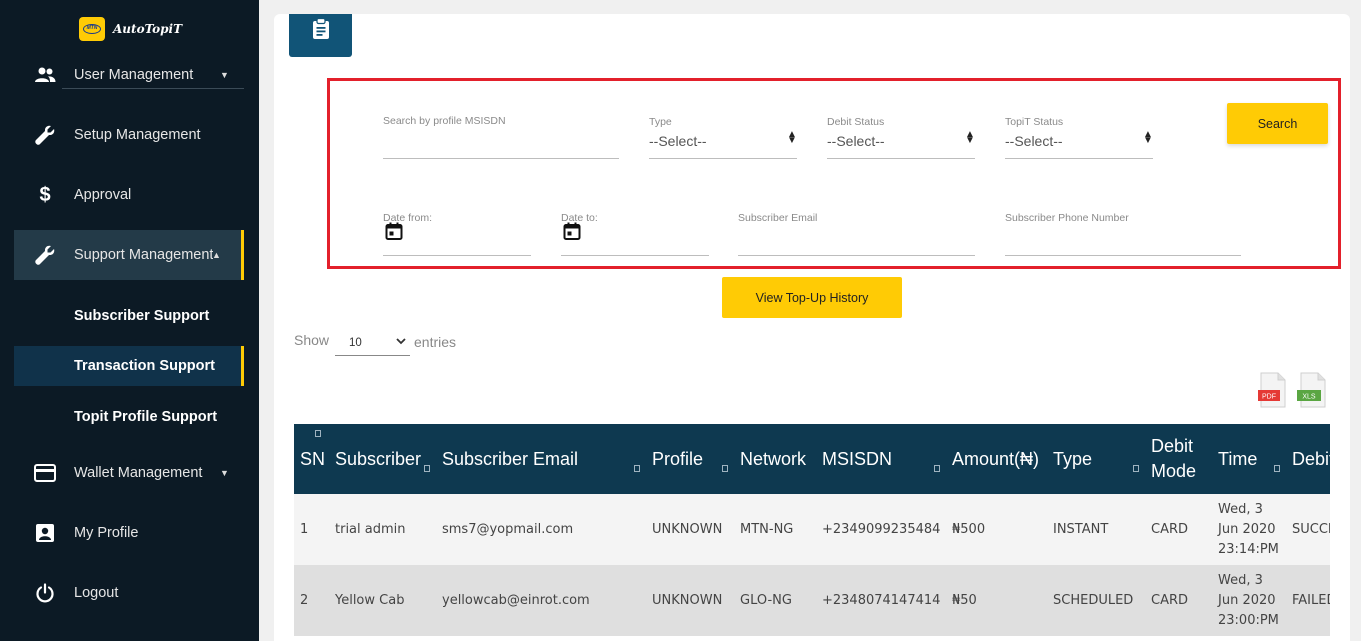 The image size is (1361, 641). I want to click on clipboard-icon, so click(320, 35).